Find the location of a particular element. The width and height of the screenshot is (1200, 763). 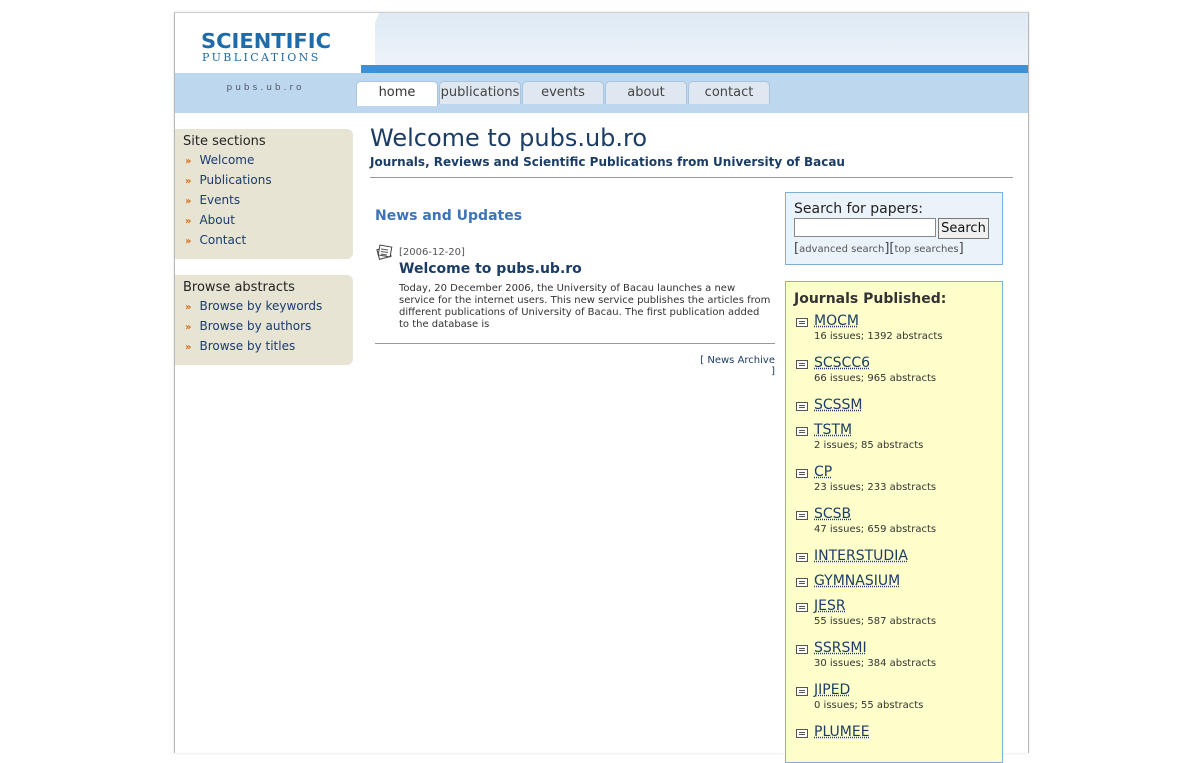

journal-item: SCSB 47 issues; 659 abstracts is located at coordinates (894, 526).